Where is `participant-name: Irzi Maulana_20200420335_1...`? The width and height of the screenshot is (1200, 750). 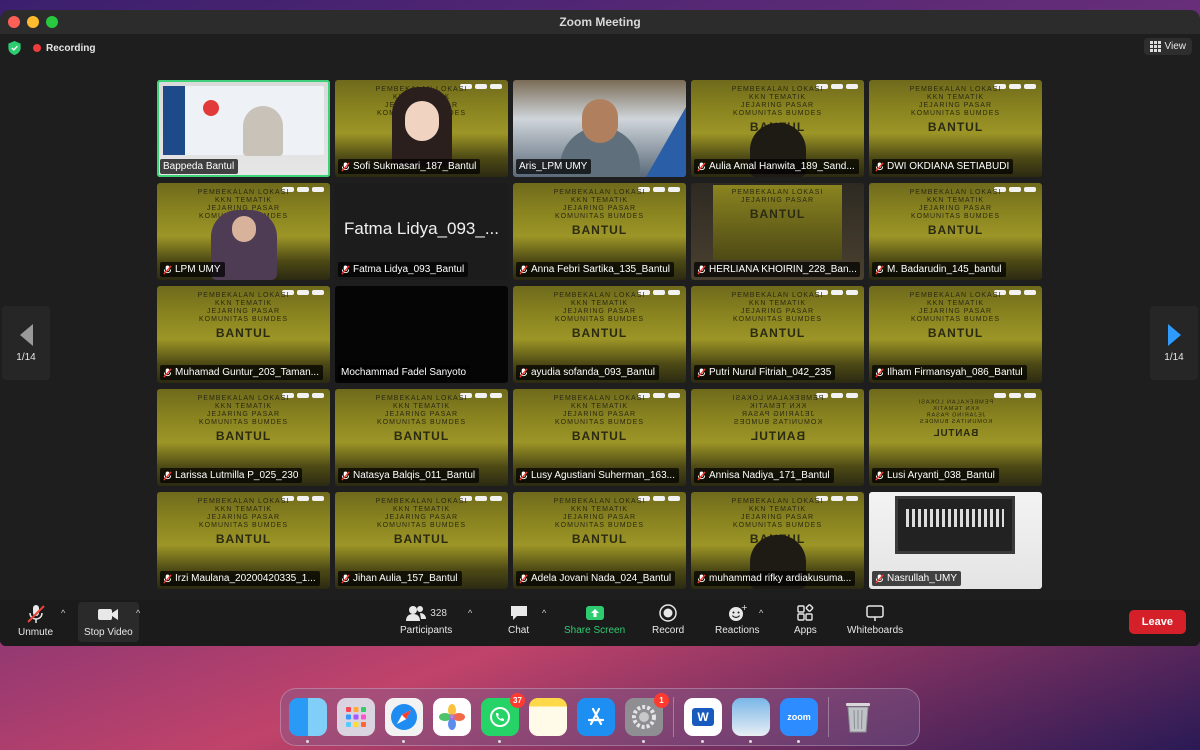
participant-name: Irzi Maulana_20200420335_1... is located at coordinates (245, 578).